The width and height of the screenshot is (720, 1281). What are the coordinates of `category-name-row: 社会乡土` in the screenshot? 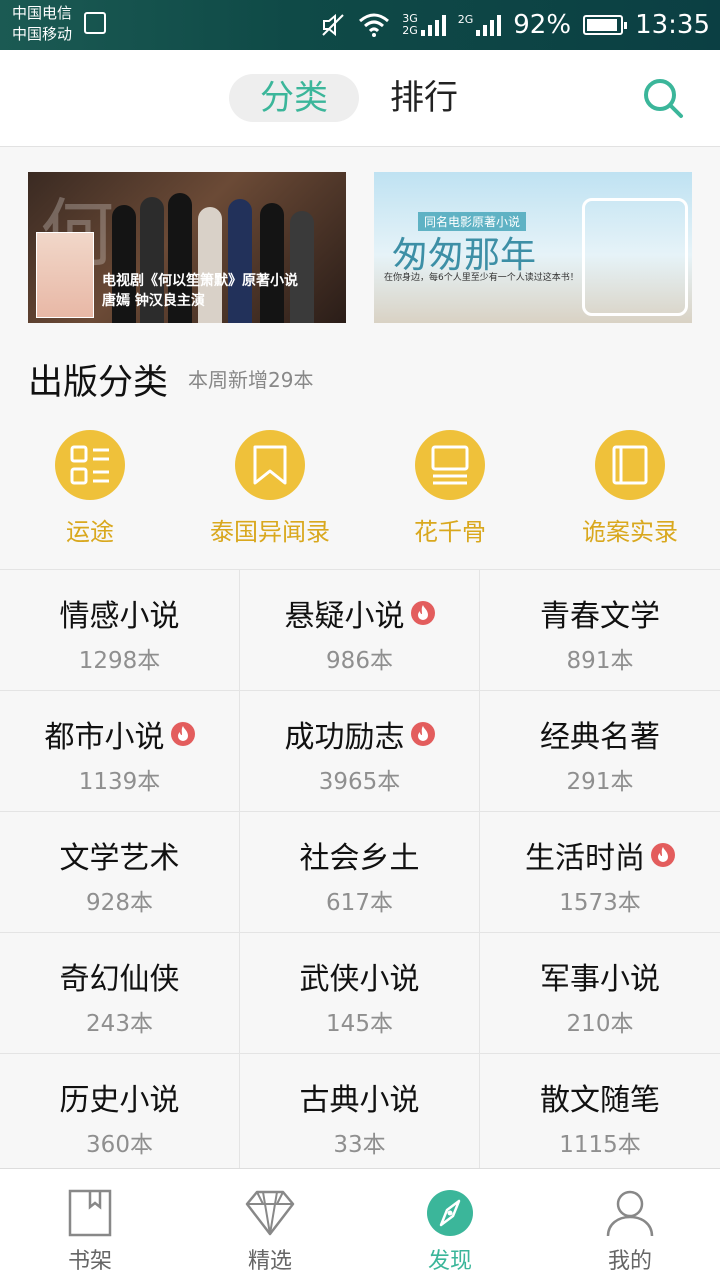 It's located at (360, 855).